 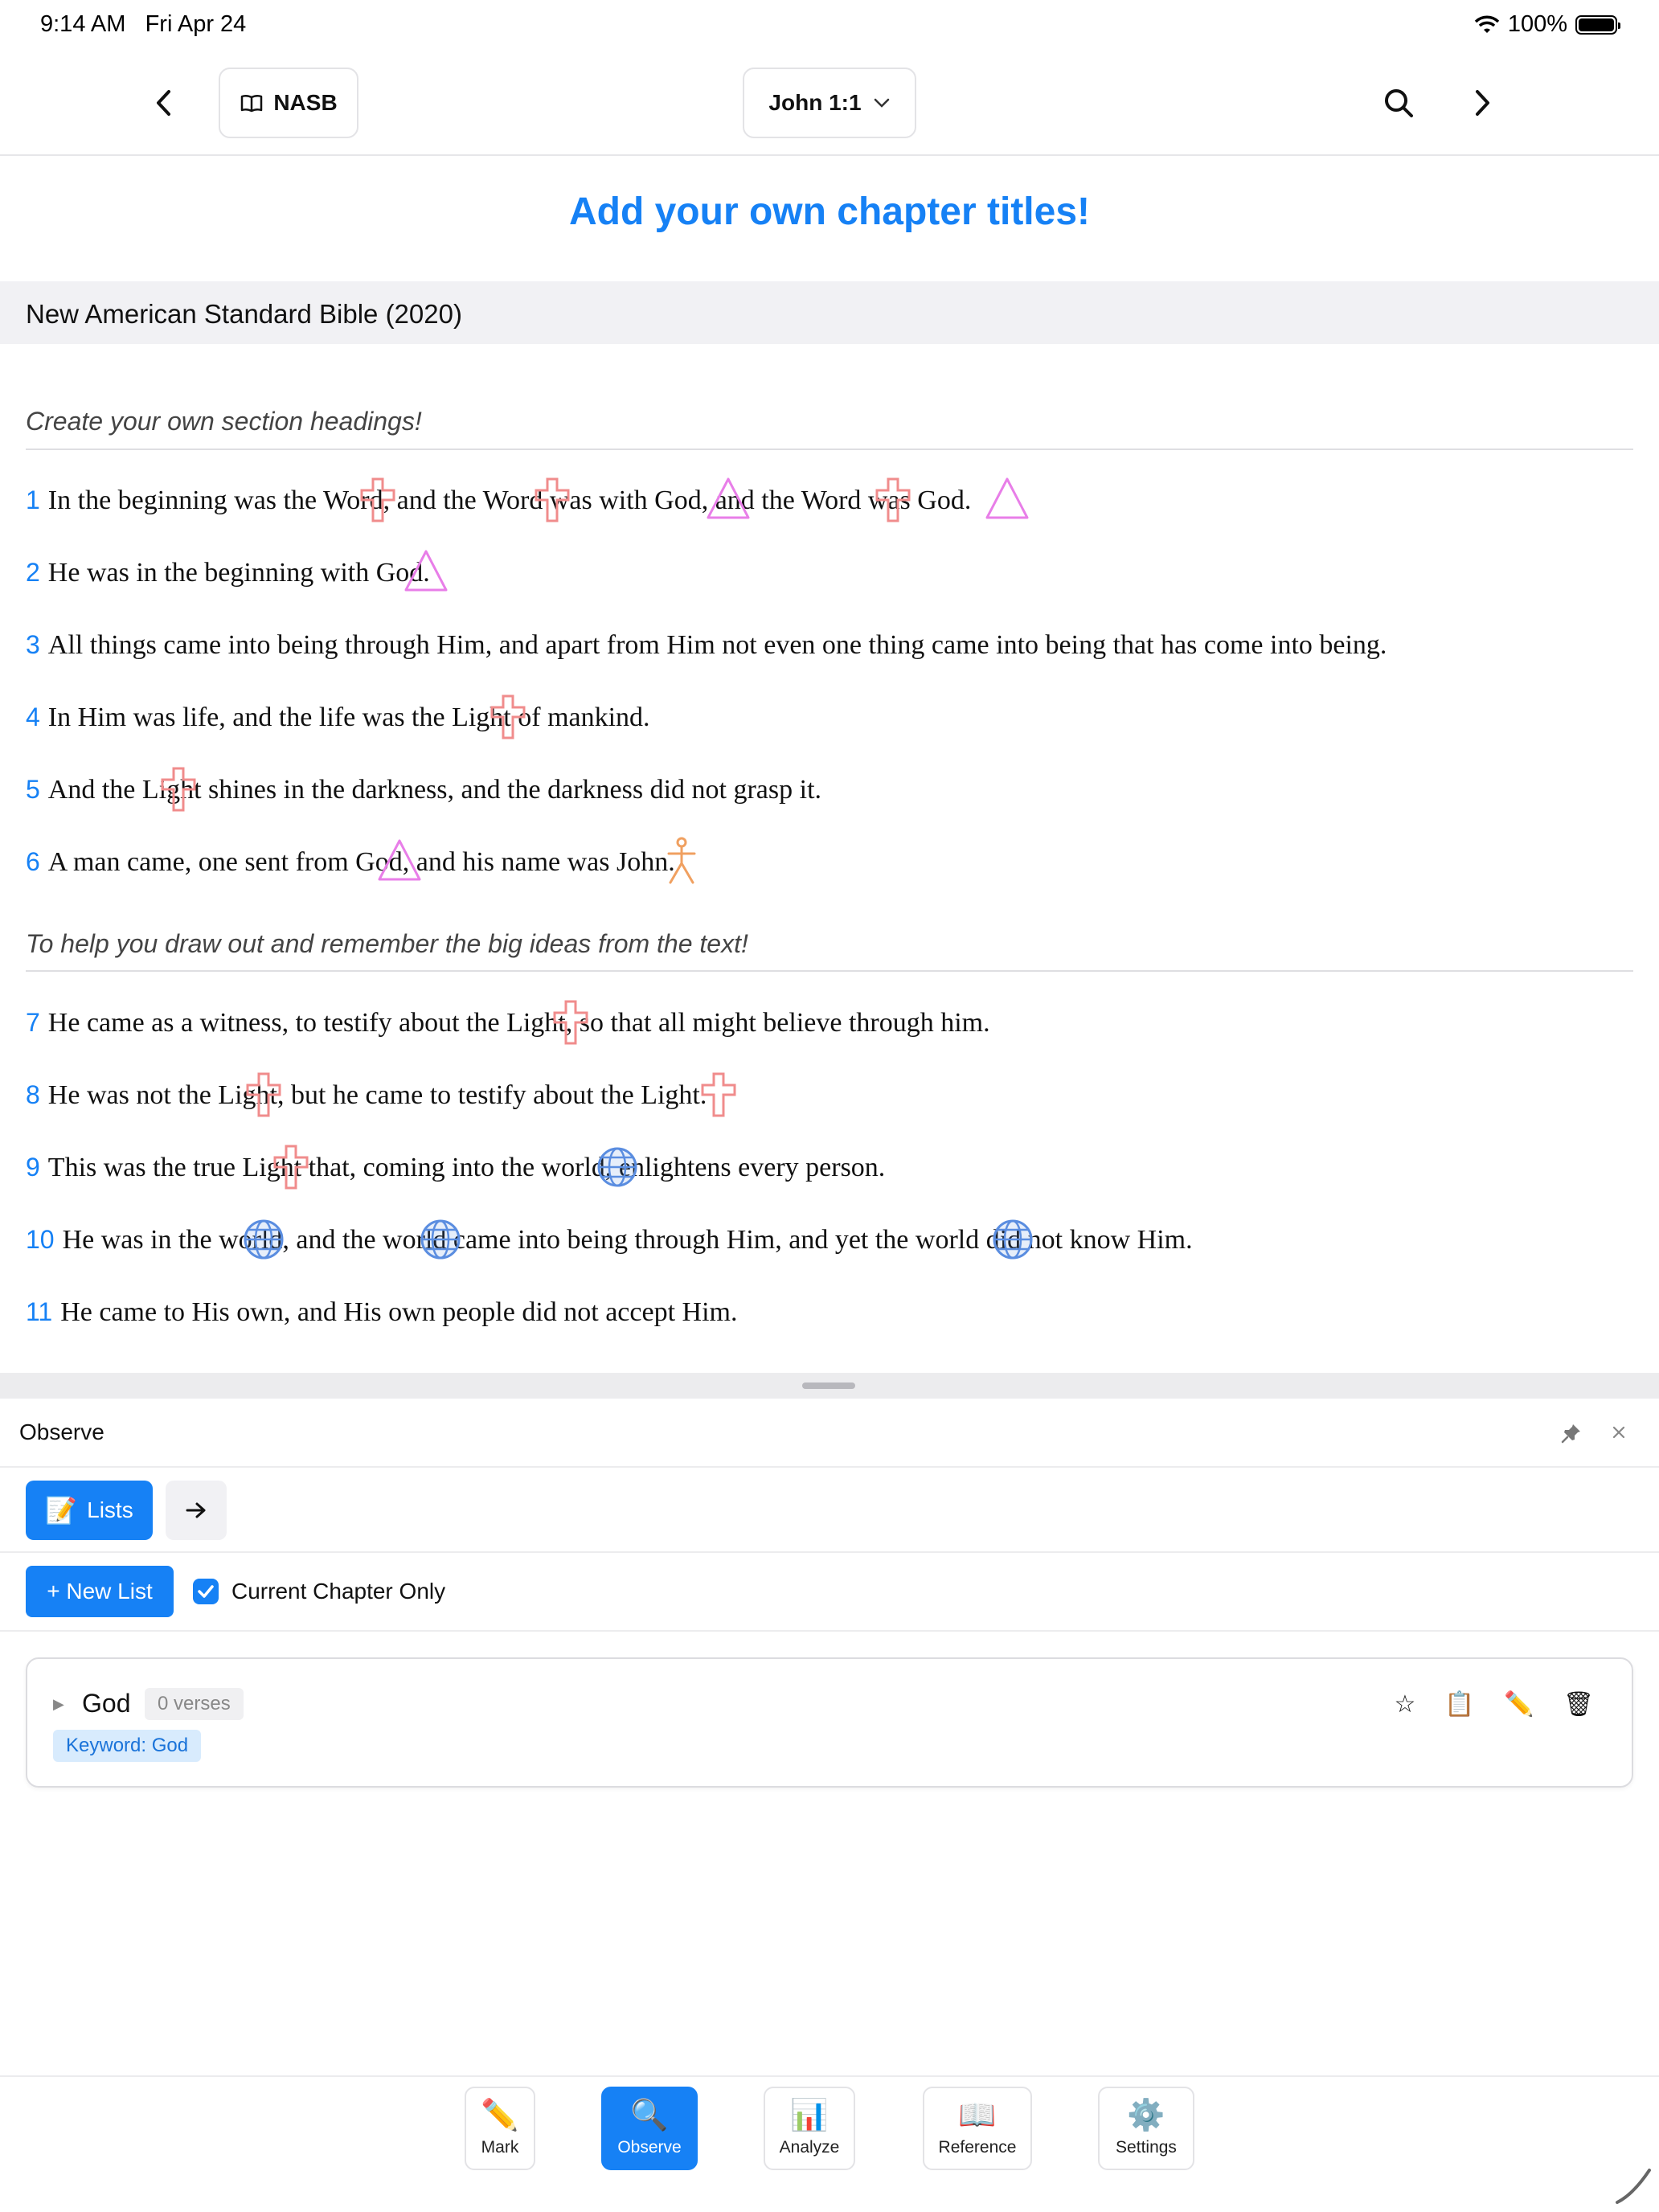 I want to click on verse-number: 2, so click(x=33, y=572).